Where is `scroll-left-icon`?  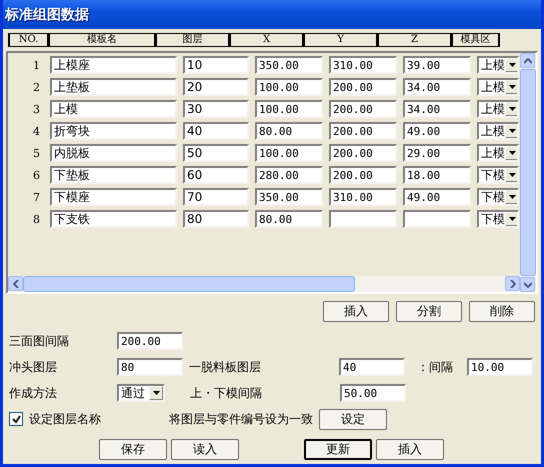
scroll-left-icon is located at coordinates (15, 283).